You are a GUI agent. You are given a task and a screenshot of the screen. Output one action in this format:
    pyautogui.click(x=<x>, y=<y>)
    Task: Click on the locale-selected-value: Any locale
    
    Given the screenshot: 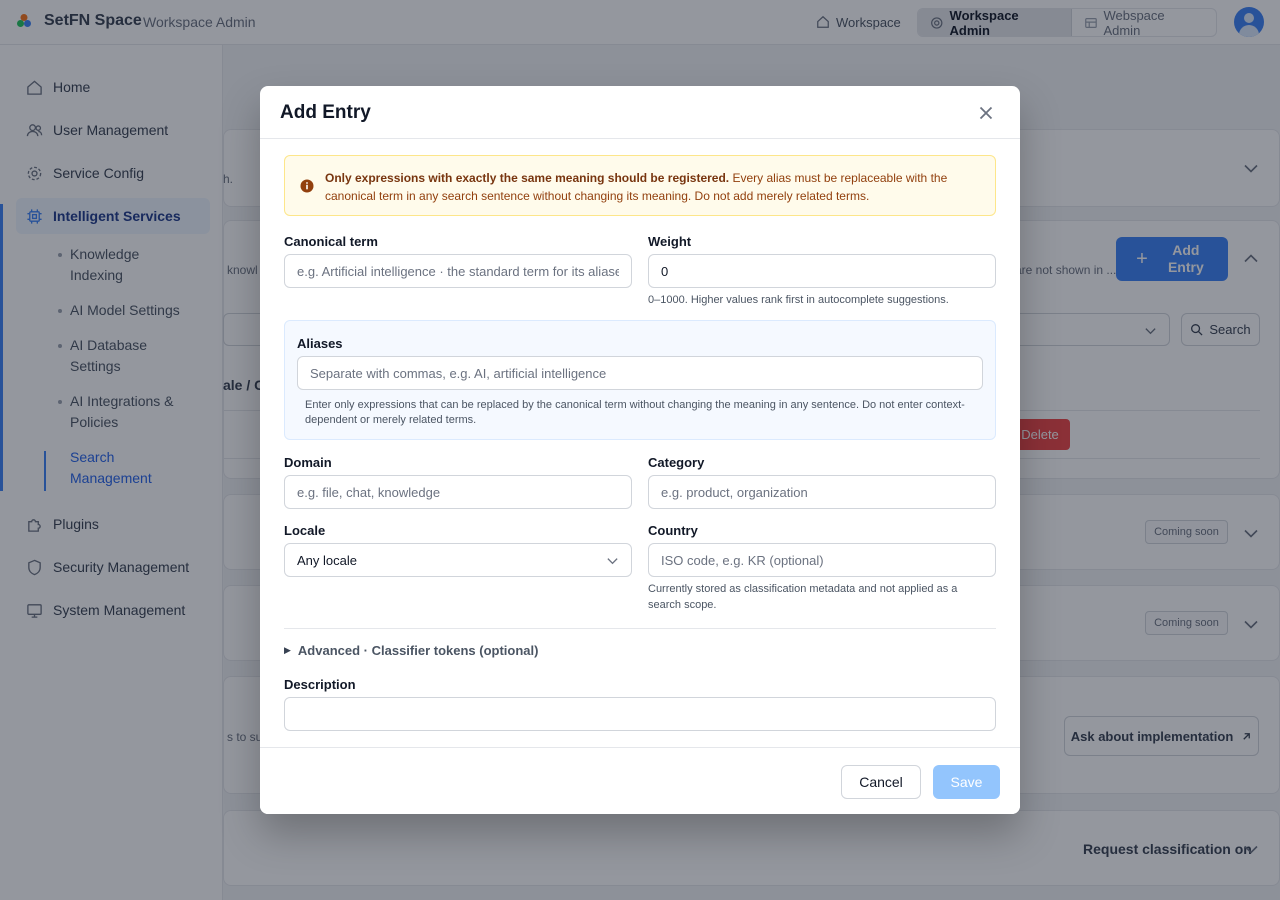 What is the action you would take?
    pyautogui.click(x=327, y=560)
    